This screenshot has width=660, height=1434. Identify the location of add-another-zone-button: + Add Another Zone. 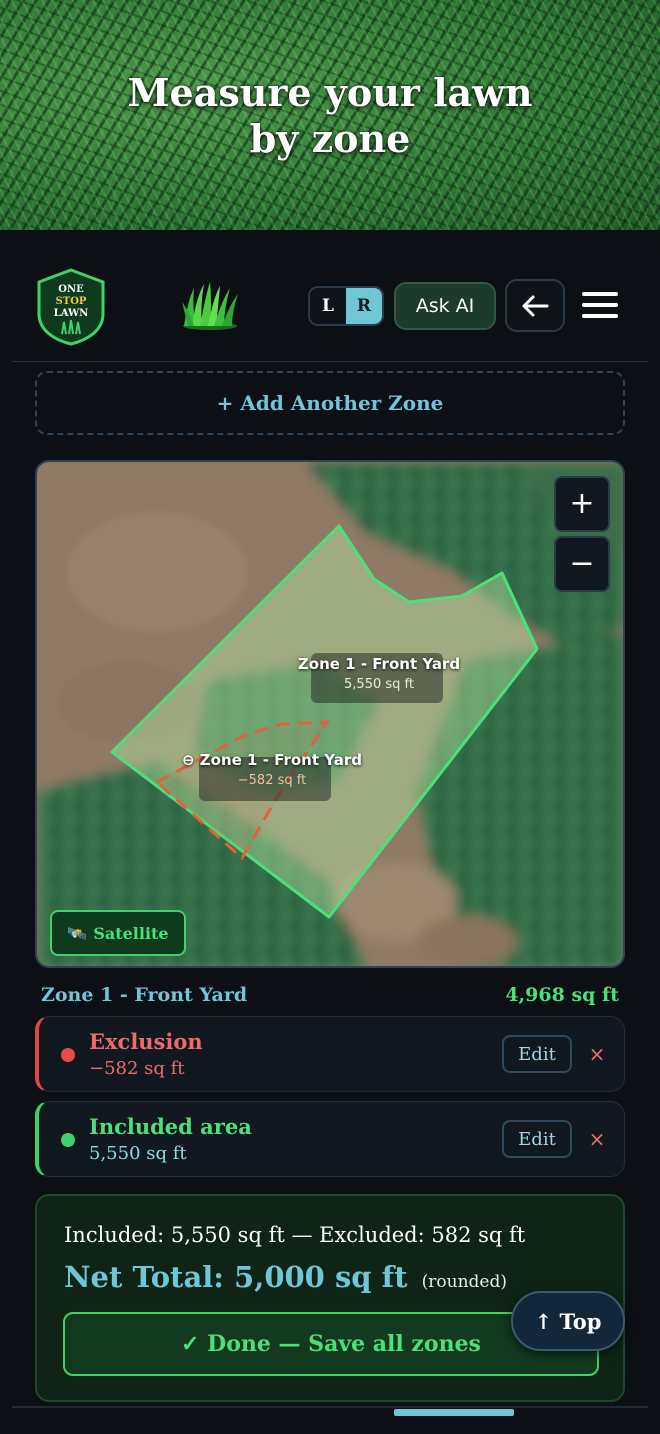
(330, 403).